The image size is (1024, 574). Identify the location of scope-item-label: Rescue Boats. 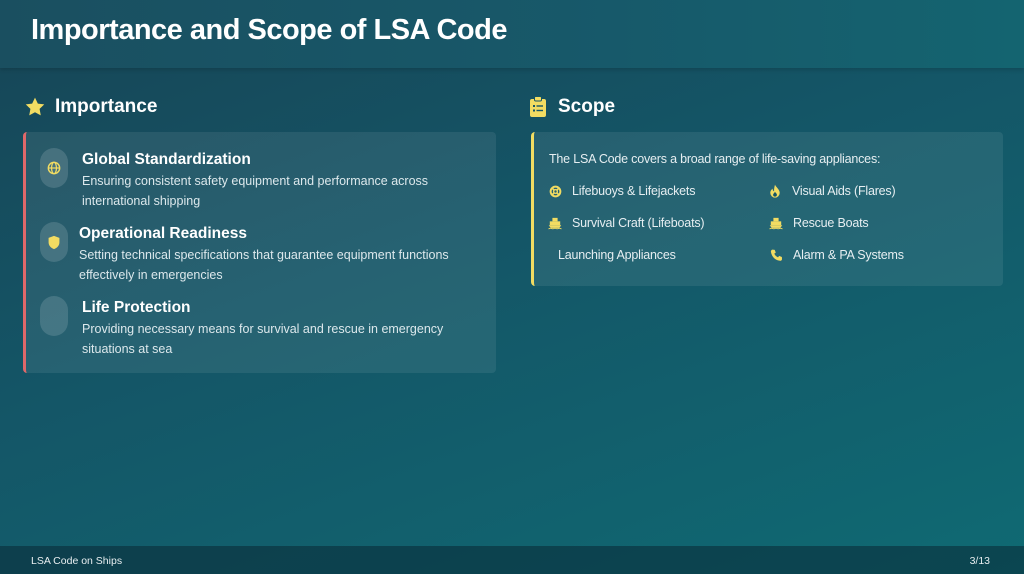
(831, 223).